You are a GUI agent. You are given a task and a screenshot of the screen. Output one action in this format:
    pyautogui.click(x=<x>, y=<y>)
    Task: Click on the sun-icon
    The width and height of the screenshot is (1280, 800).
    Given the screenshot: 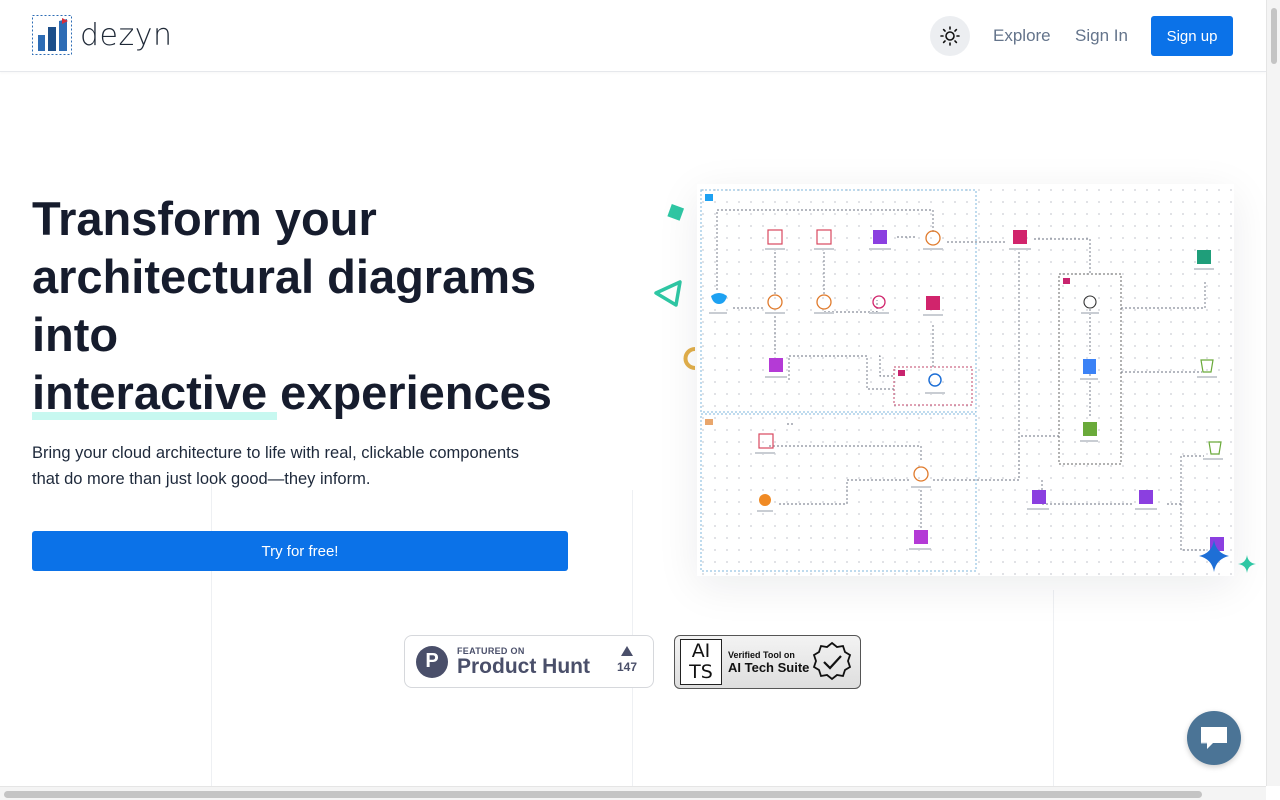 What is the action you would take?
    pyautogui.click(x=950, y=36)
    